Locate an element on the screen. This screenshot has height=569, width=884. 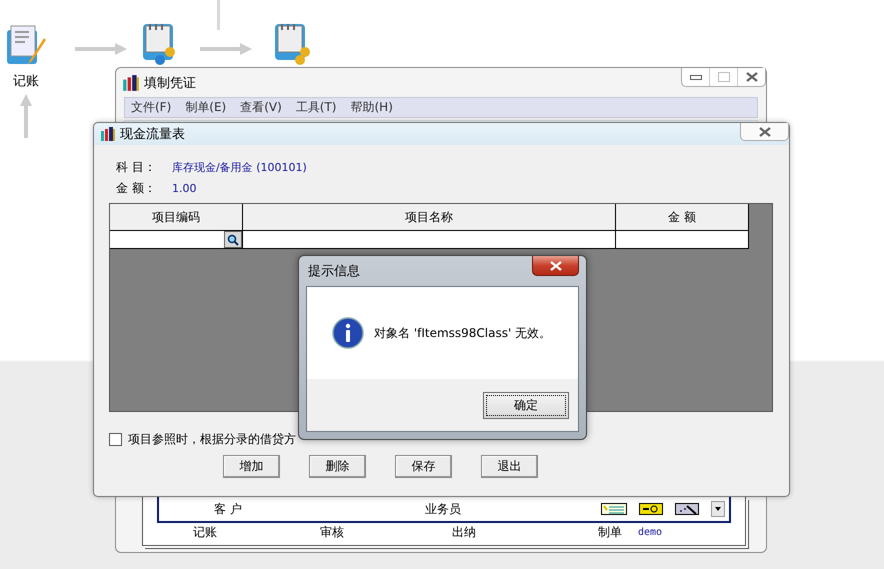
ok-button: 确定 is located at coordinates (526, 405).